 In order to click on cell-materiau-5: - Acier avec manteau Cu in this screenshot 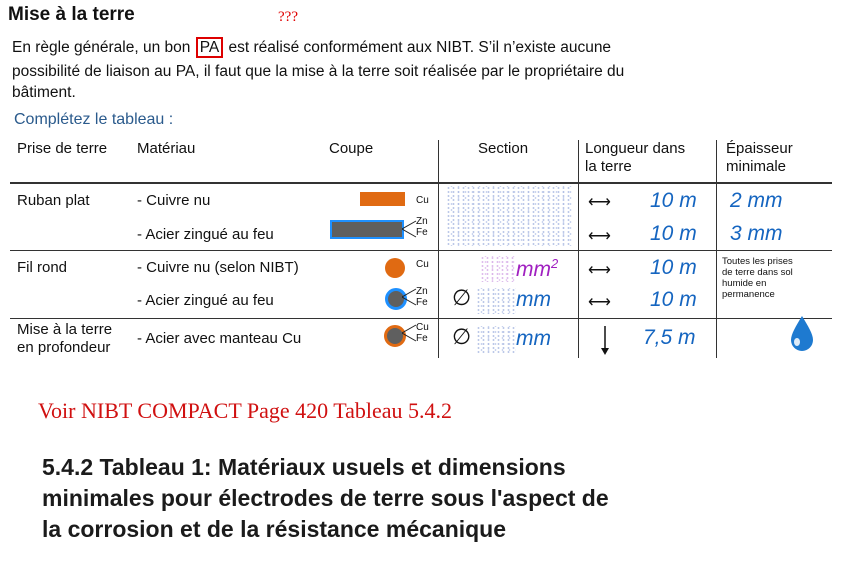, I will do `click(219, 338)`.